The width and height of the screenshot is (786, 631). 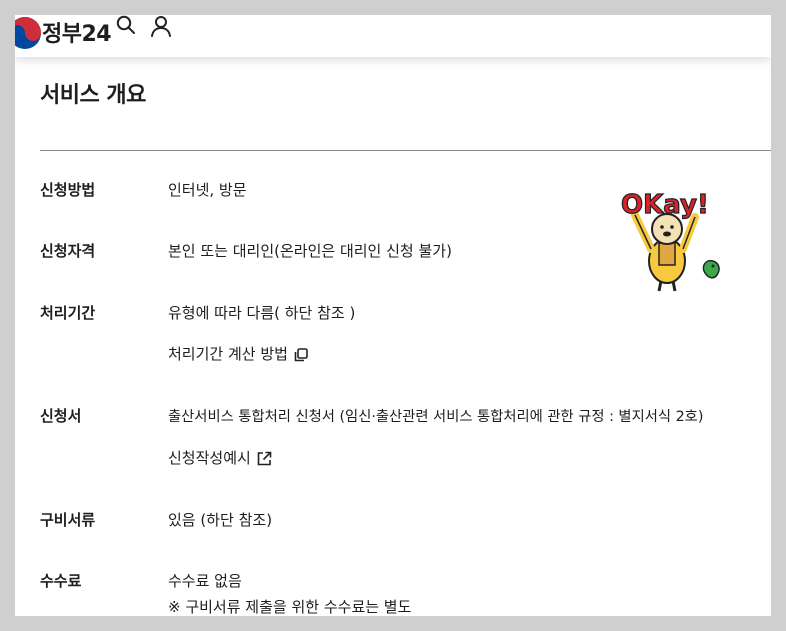 What do you see at coordinates (205, 581) in the screenshot?
I see `value-fee: 수수료 없음` at bounding box center [205, 581].